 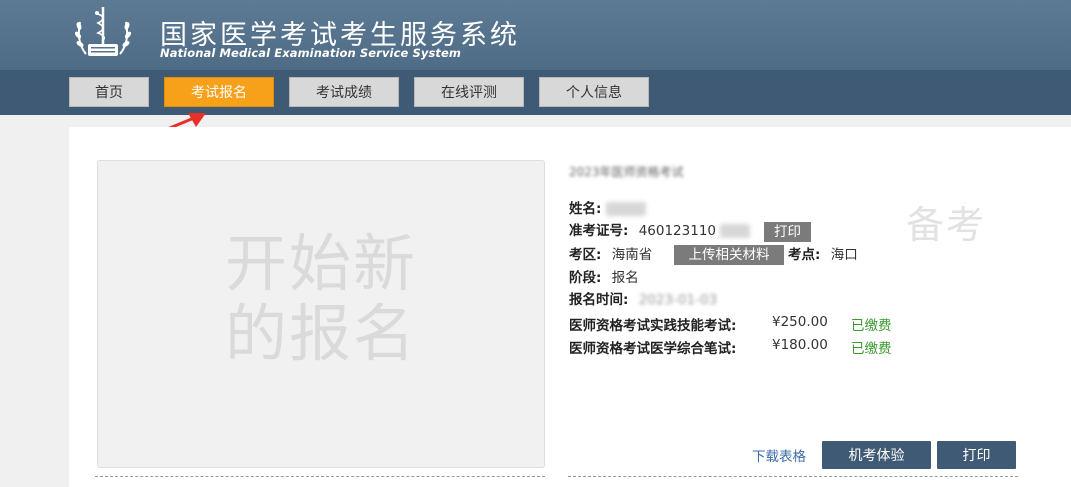 What do you see at coordinates (871, 326) in the screenshot?
I see `fee-status-practical: 已缴费` at bounding box center [871, 326].